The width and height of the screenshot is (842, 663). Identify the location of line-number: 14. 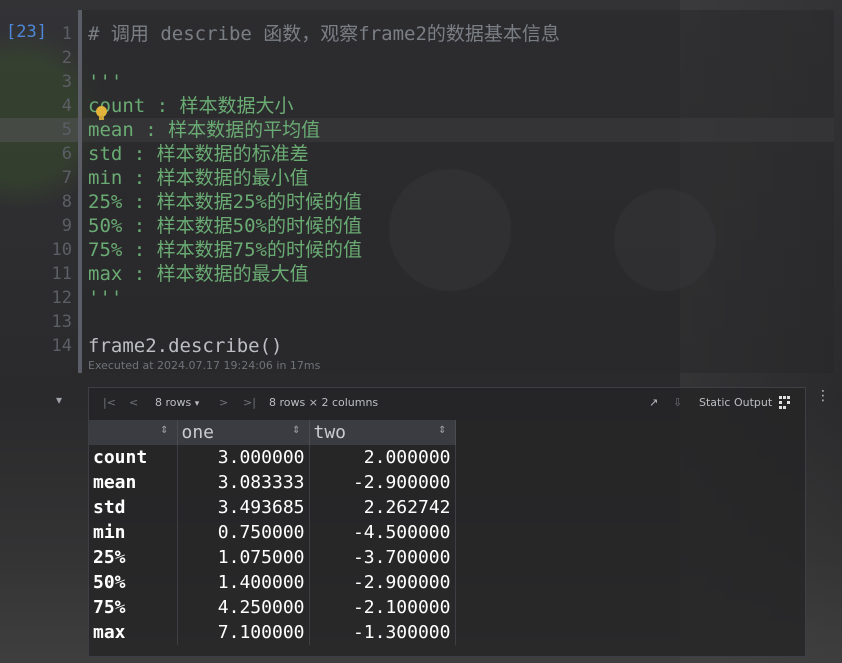
(61, 346).